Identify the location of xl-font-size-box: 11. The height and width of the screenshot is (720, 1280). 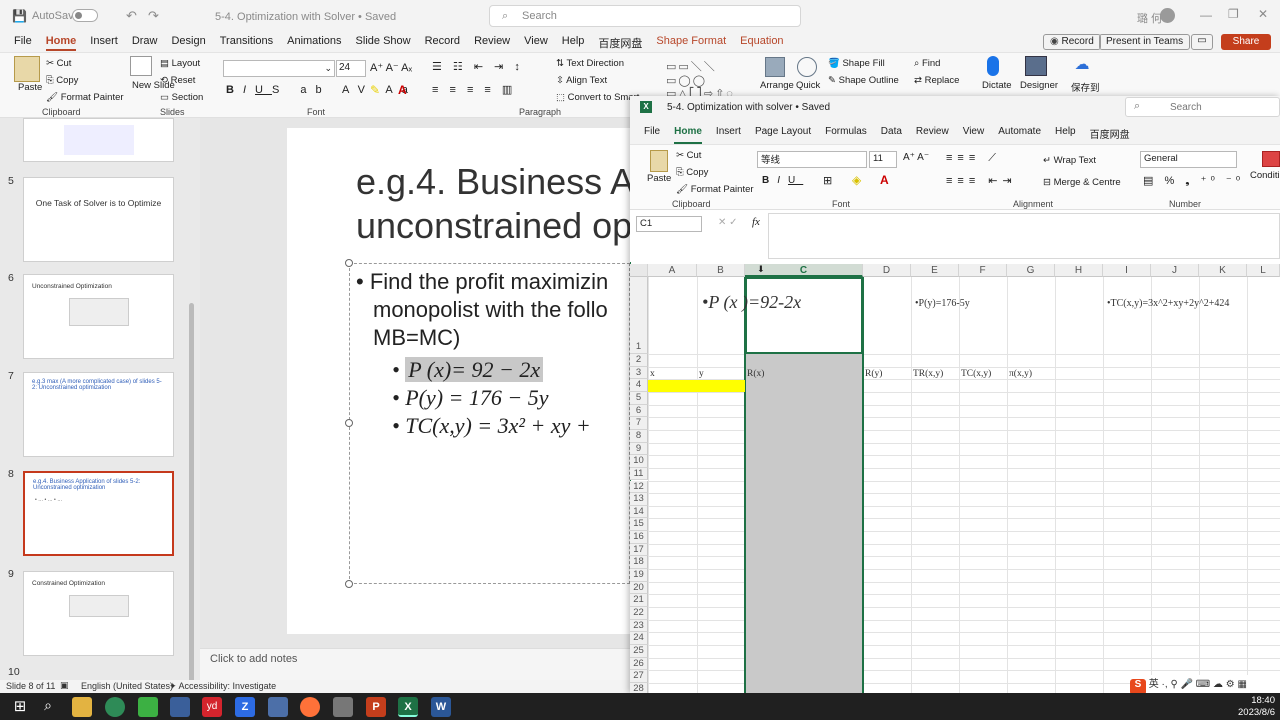
(883, 159).